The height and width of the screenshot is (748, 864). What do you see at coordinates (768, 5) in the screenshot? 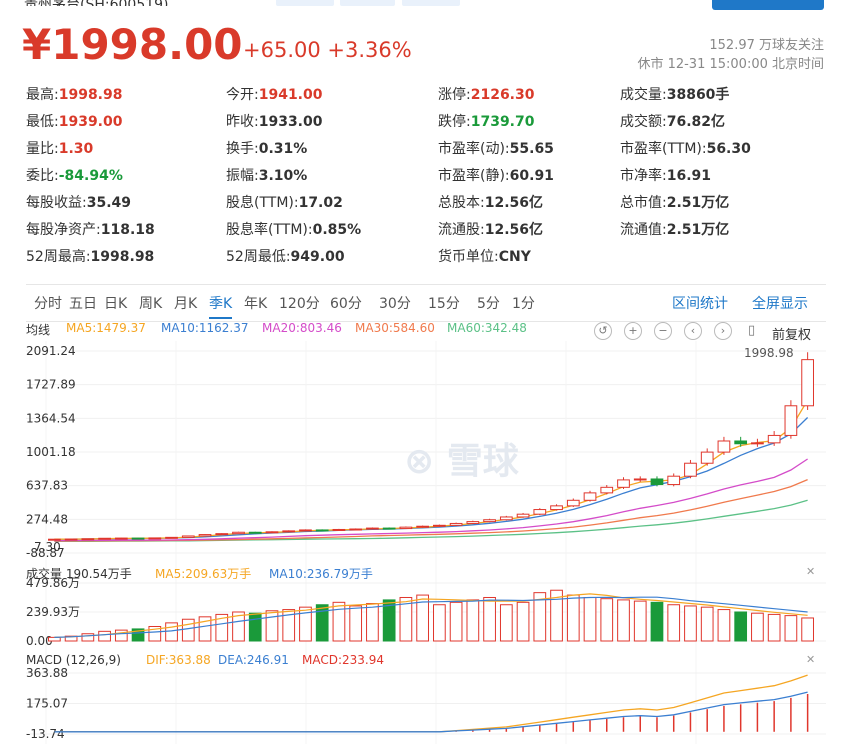
I see `follow-button` at bounding box center [768, 5].